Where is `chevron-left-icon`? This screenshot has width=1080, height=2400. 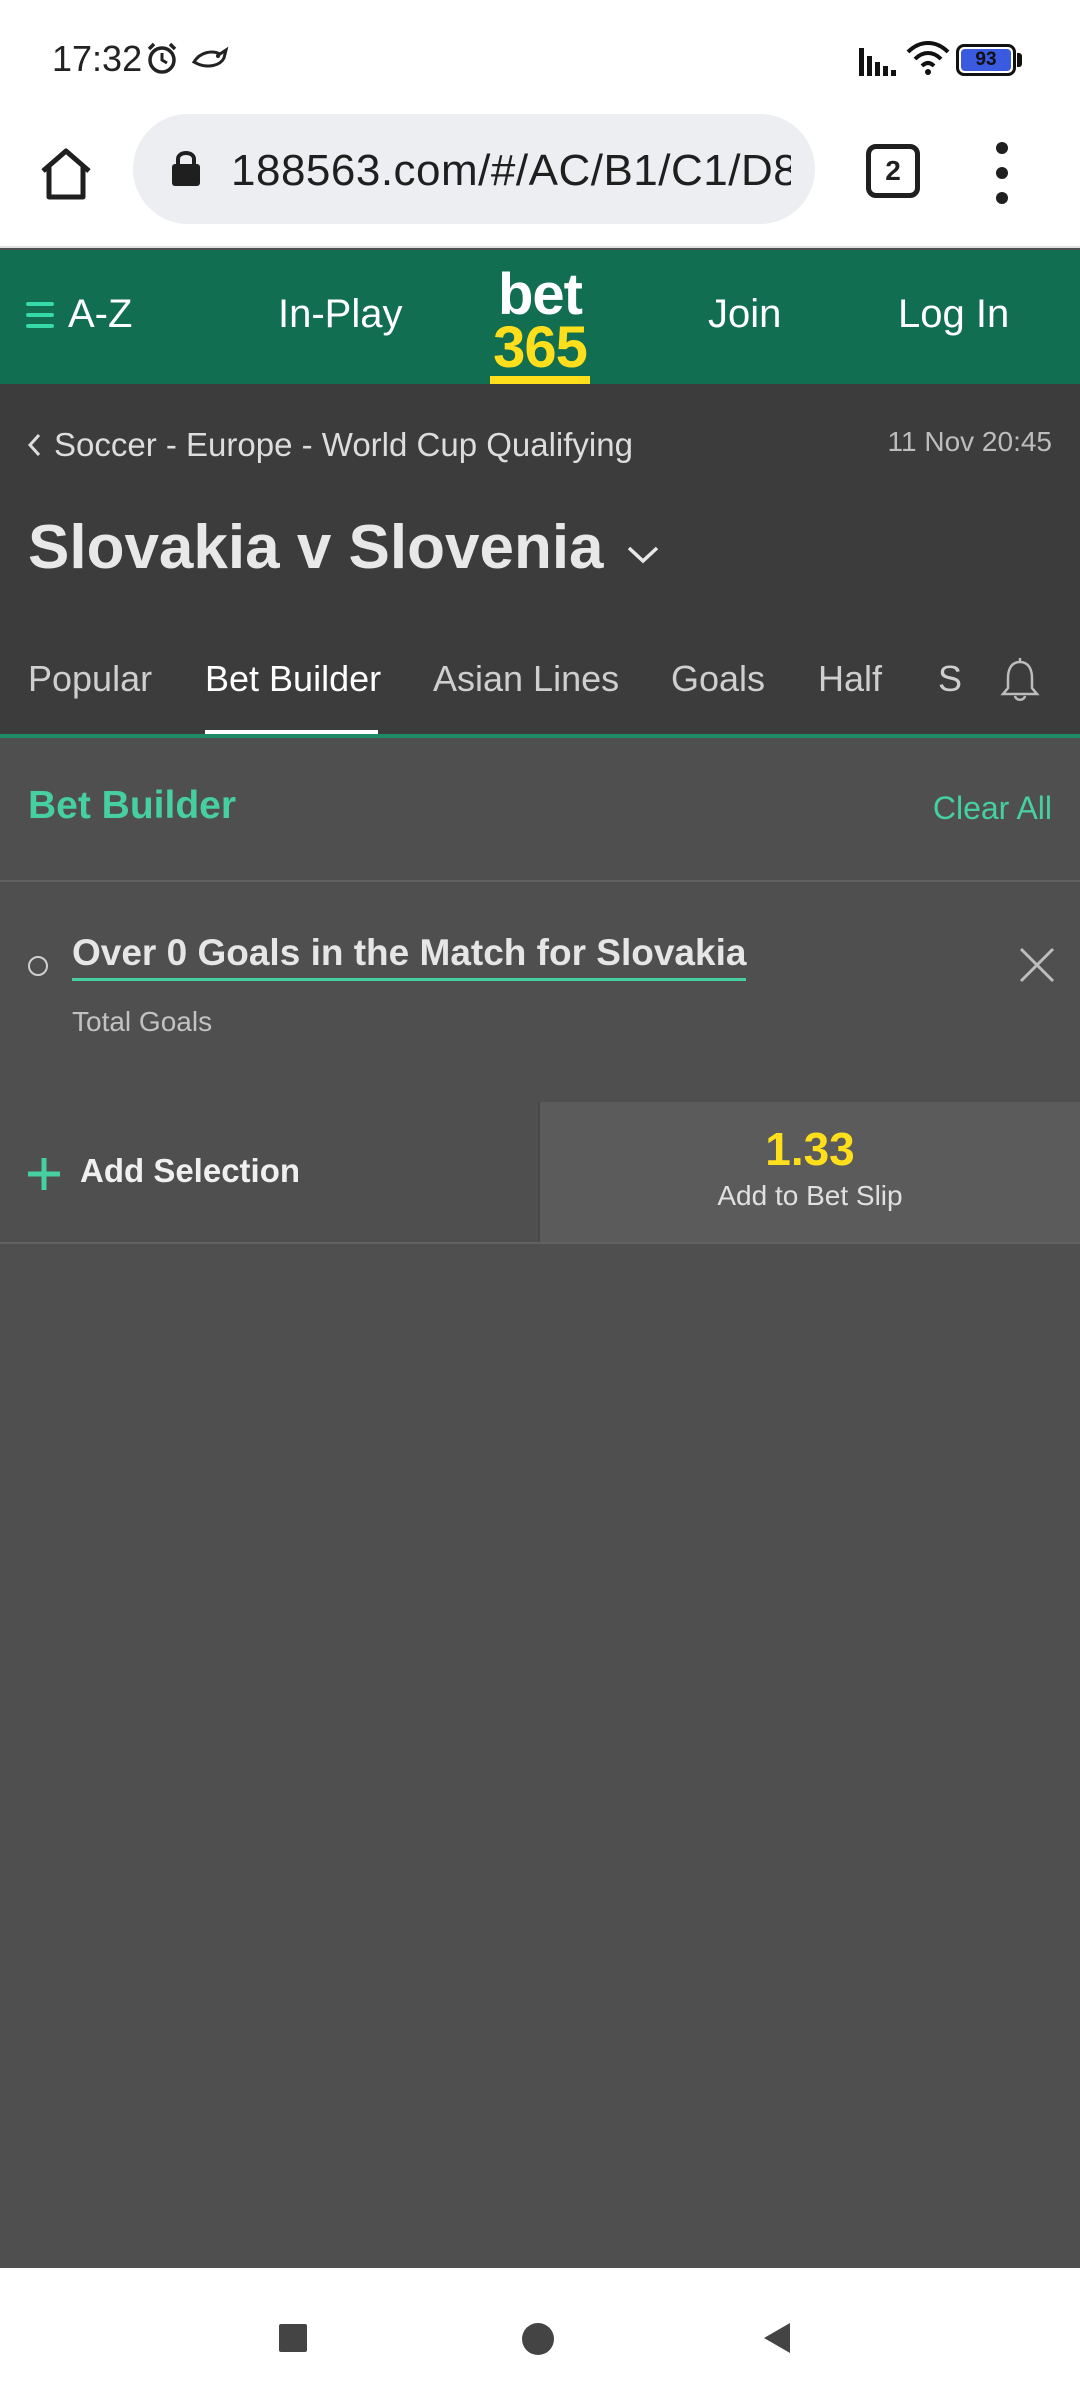
chevron-left-icon is located at coordinates (34, 445).